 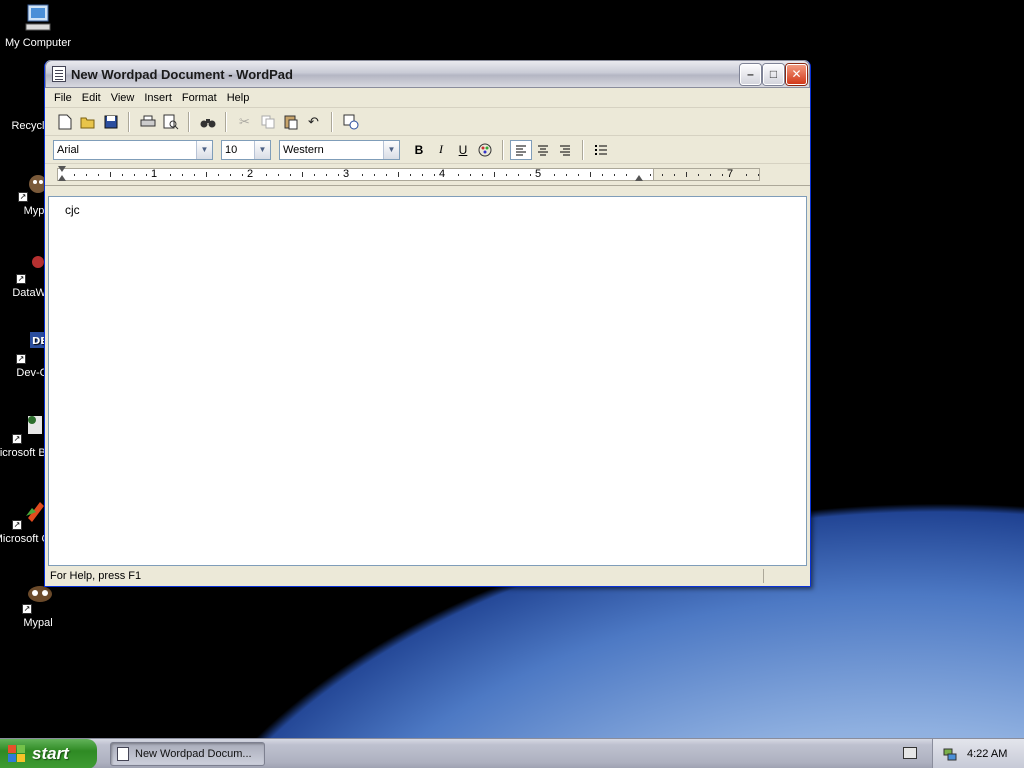 I want to click on menu-bar: File Edit View Insert Format Help, so click(x=427, y=98).